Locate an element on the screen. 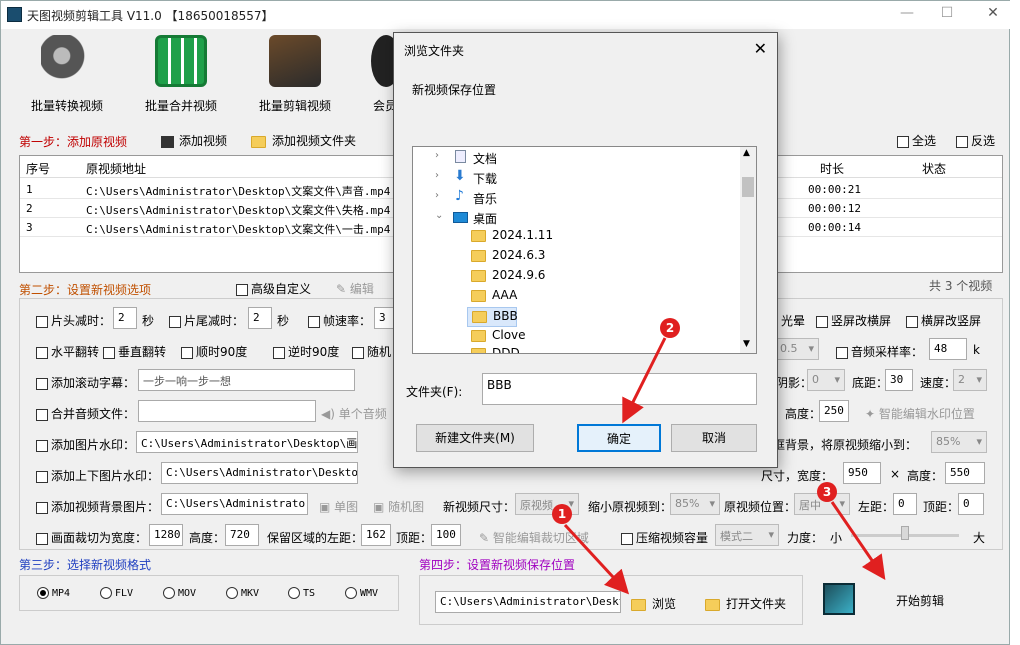  start-edit-icon is located at coordinates (839, 599).